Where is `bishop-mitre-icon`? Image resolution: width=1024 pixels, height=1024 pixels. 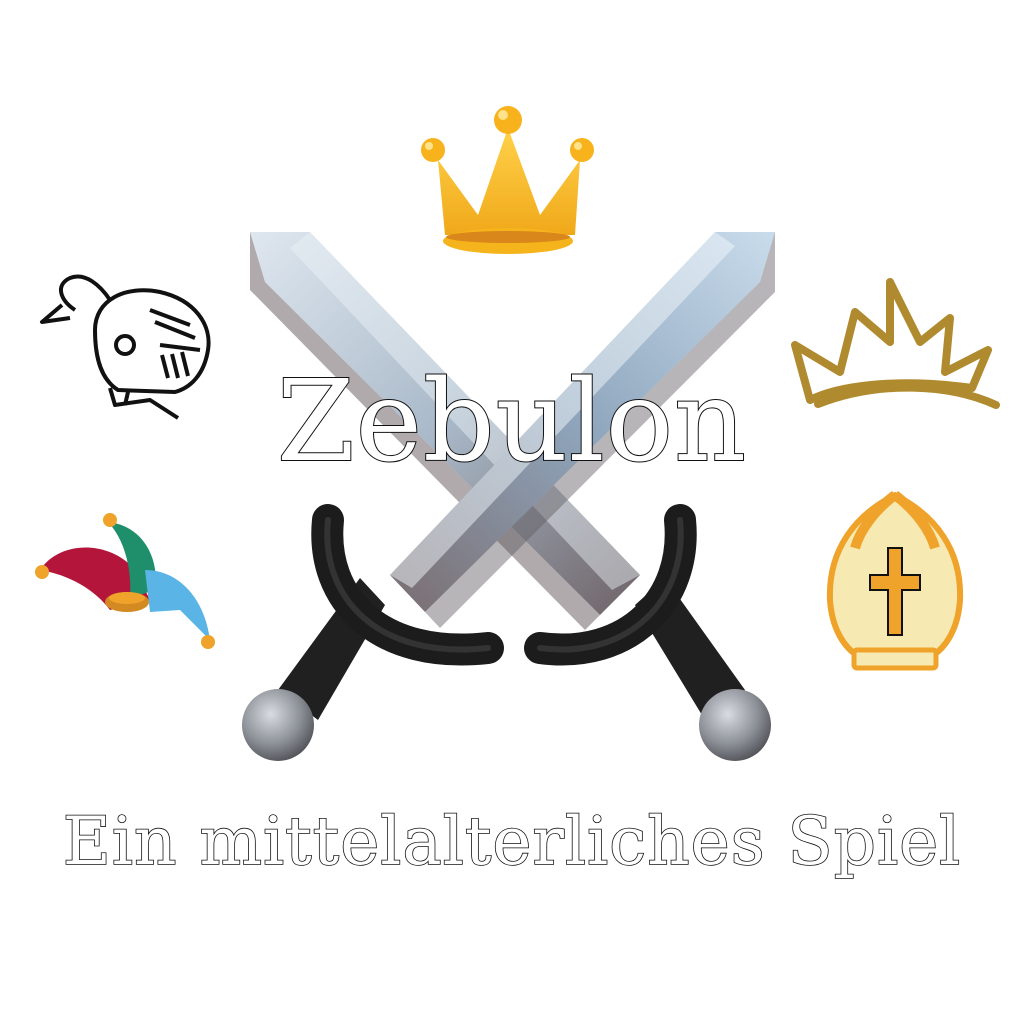 bishop-mitre-icon is located at coordinates (895, 581).